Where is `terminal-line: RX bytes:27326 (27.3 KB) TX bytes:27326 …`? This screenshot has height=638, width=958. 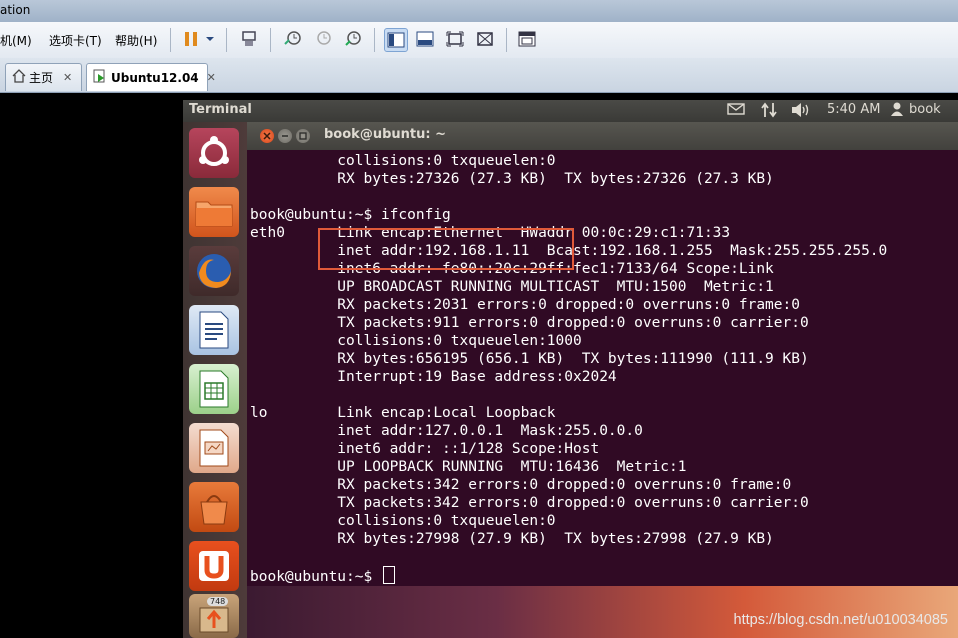 terminal-line: RX bytes:27326 (27.3 KB) TX bytes:27326 … is located at coordinates (512, 179).